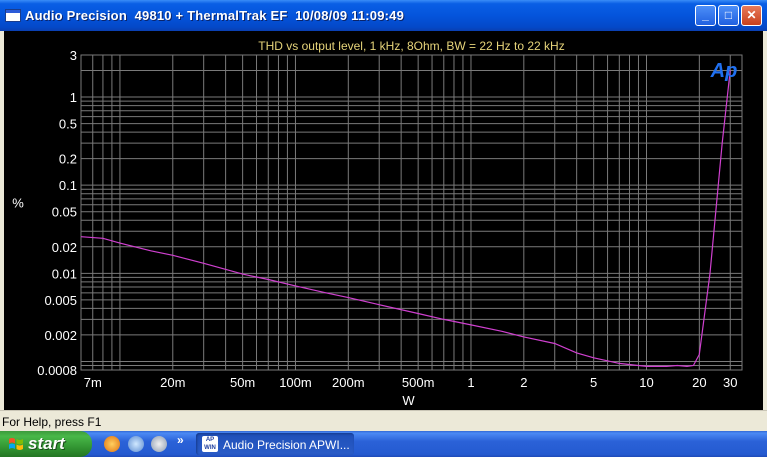 The width and height of the screenshot is (767, 457). Describe the element at coordinates (68, 159) in the screenshot. I see `y-tick-label: 0.2` at that location.